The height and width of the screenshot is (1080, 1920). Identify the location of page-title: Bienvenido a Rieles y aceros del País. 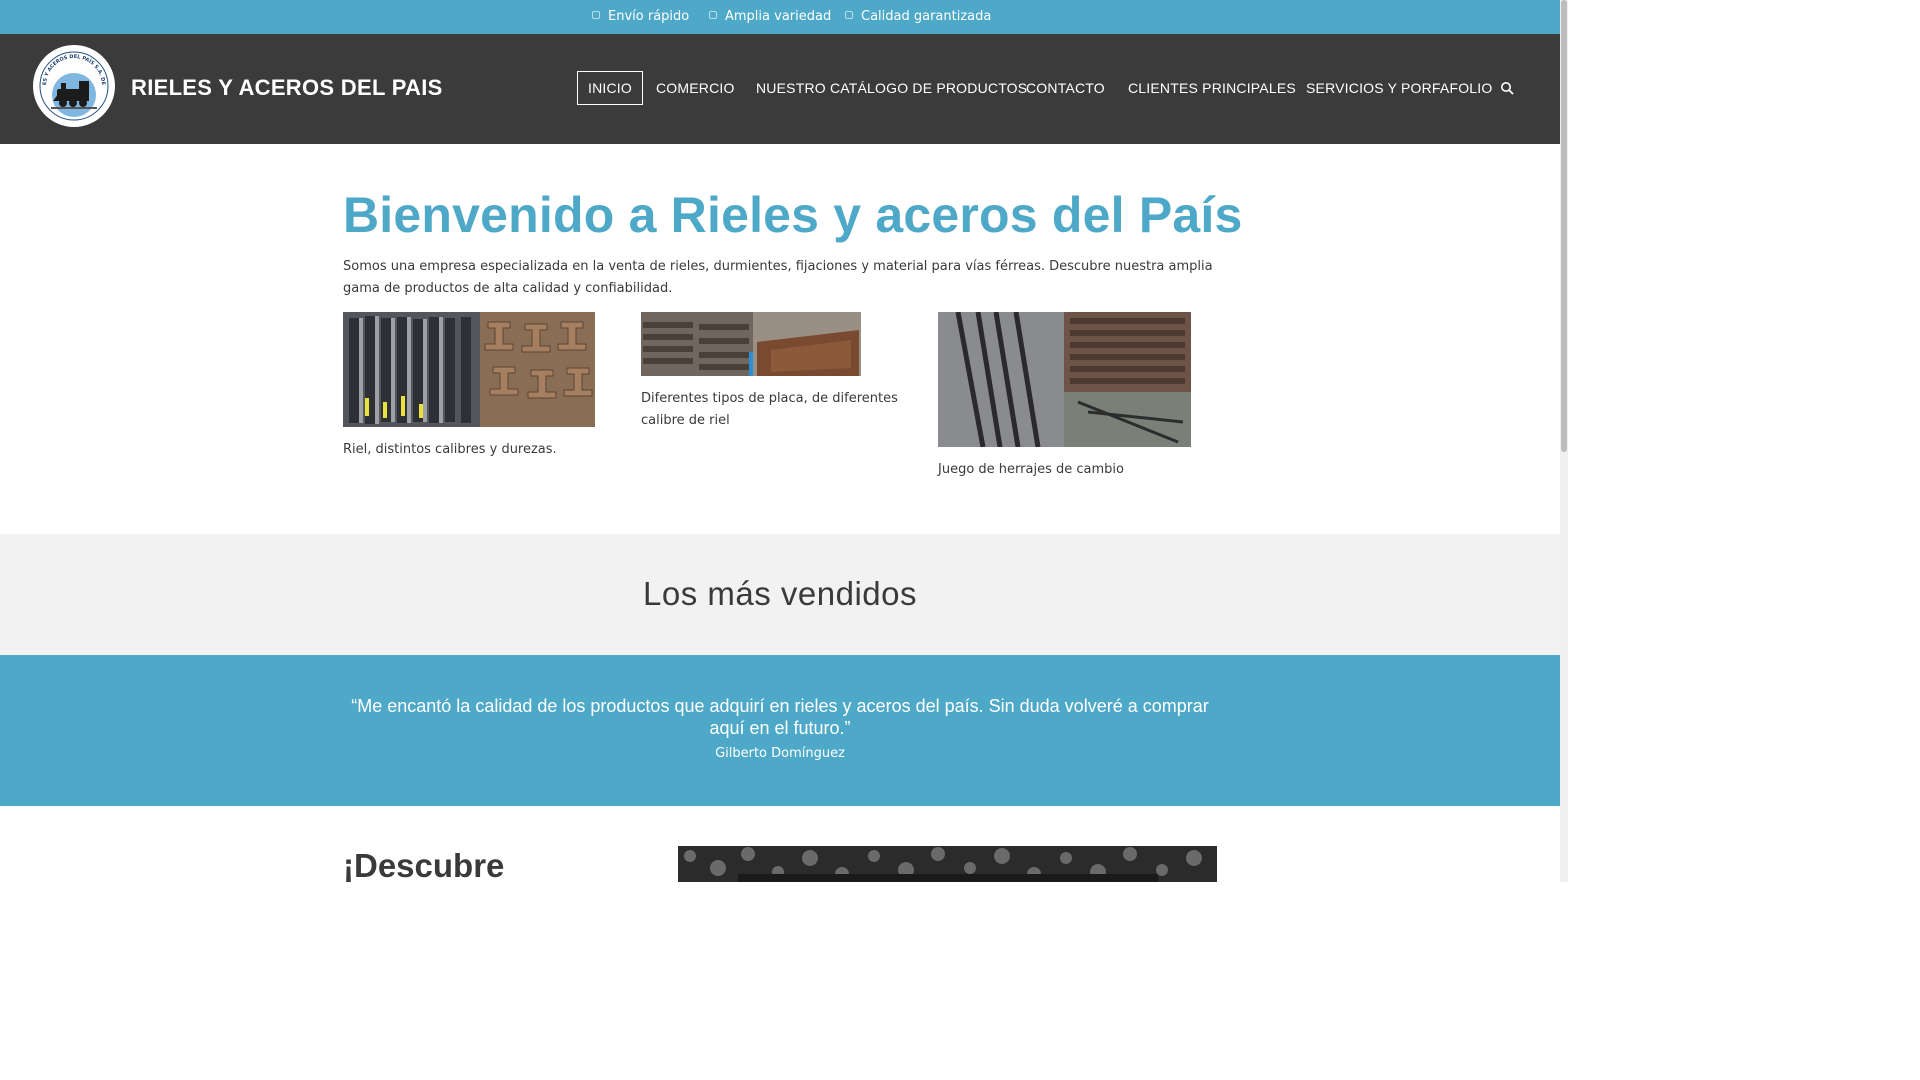
(793, 215).